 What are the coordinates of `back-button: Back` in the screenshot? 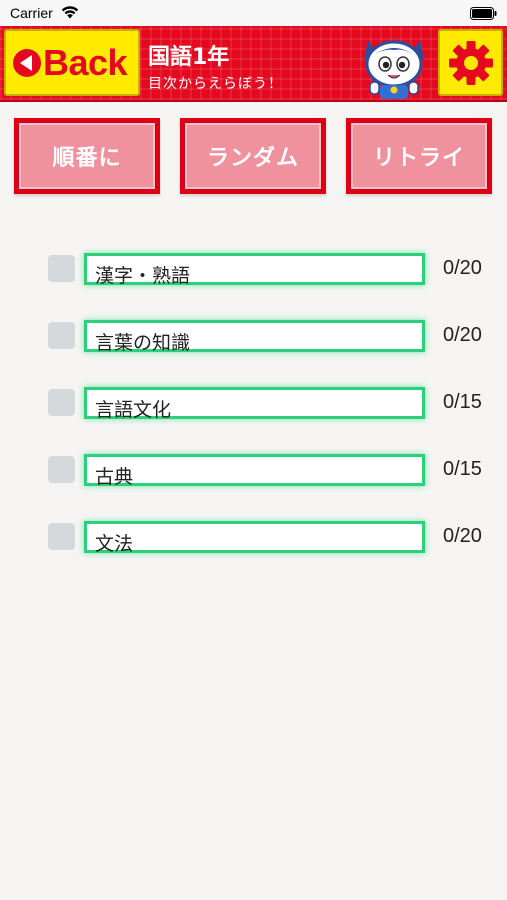 It's located at (72, 62).